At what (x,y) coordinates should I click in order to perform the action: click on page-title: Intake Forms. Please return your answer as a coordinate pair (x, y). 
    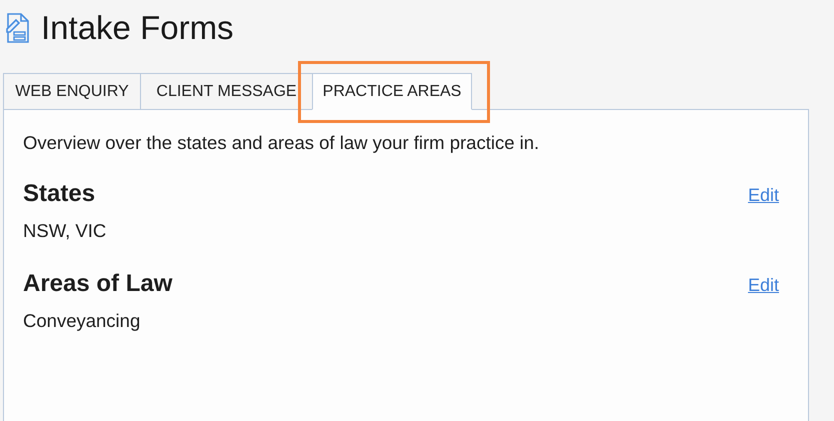
    Looking at the image, I should click on (137, 28).